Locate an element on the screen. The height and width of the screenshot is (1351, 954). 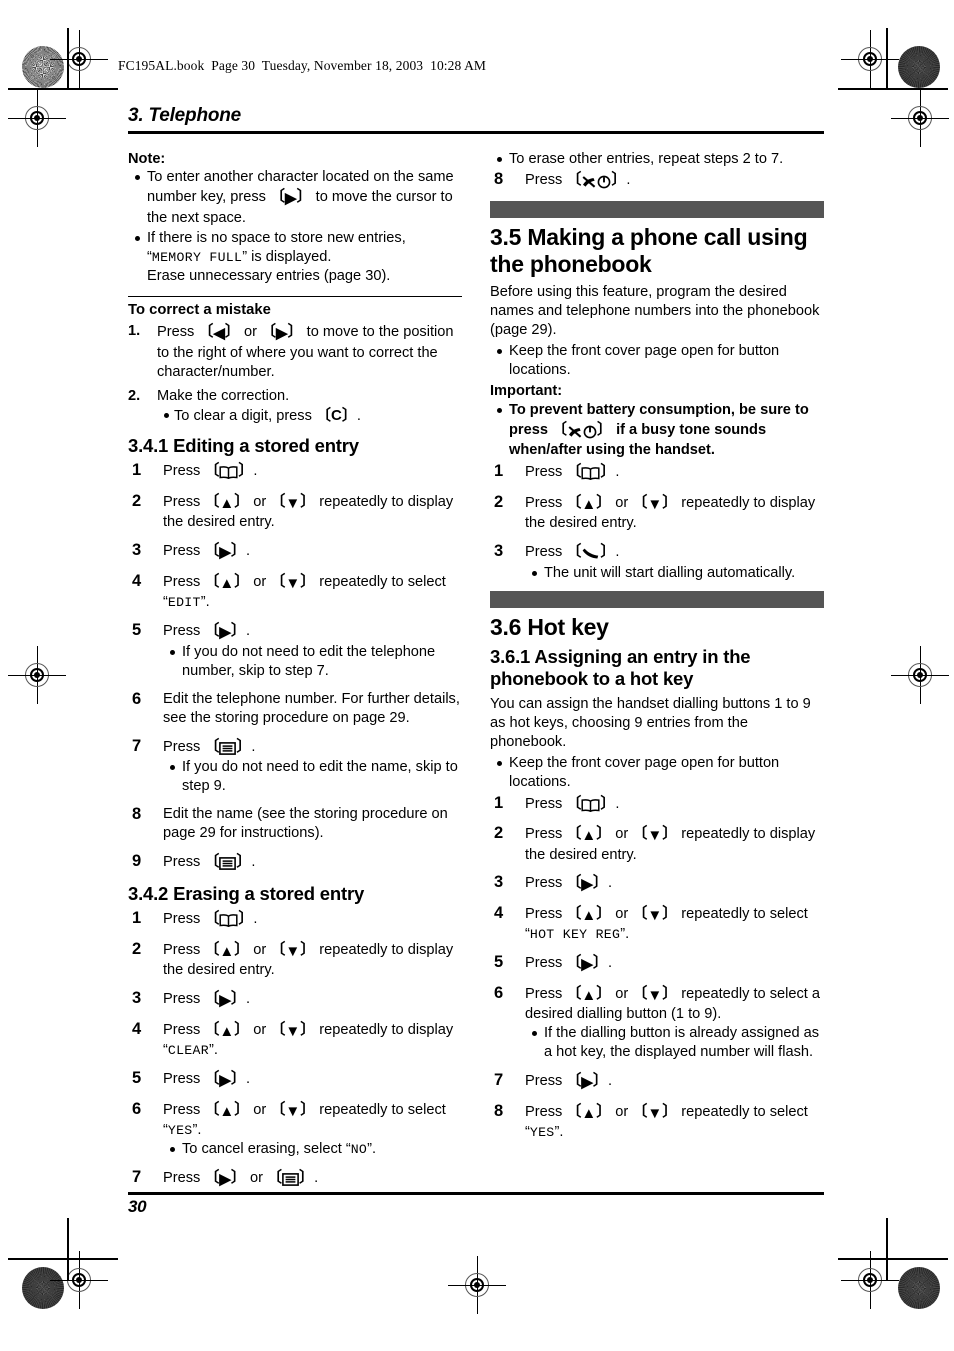
crop-line-top-right-horizontal is located at coordinates (893, 89).